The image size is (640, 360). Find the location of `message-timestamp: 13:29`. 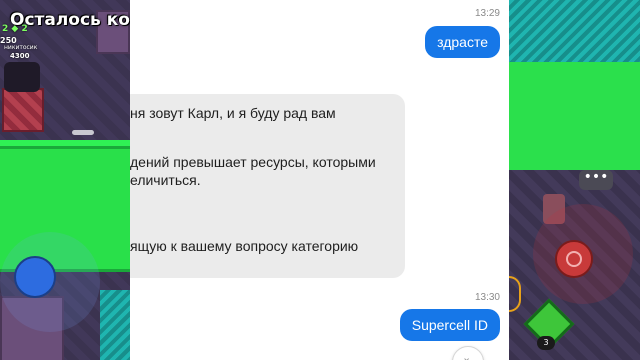

message-timestamp: 13:29 is located at coordinates (487, 13).